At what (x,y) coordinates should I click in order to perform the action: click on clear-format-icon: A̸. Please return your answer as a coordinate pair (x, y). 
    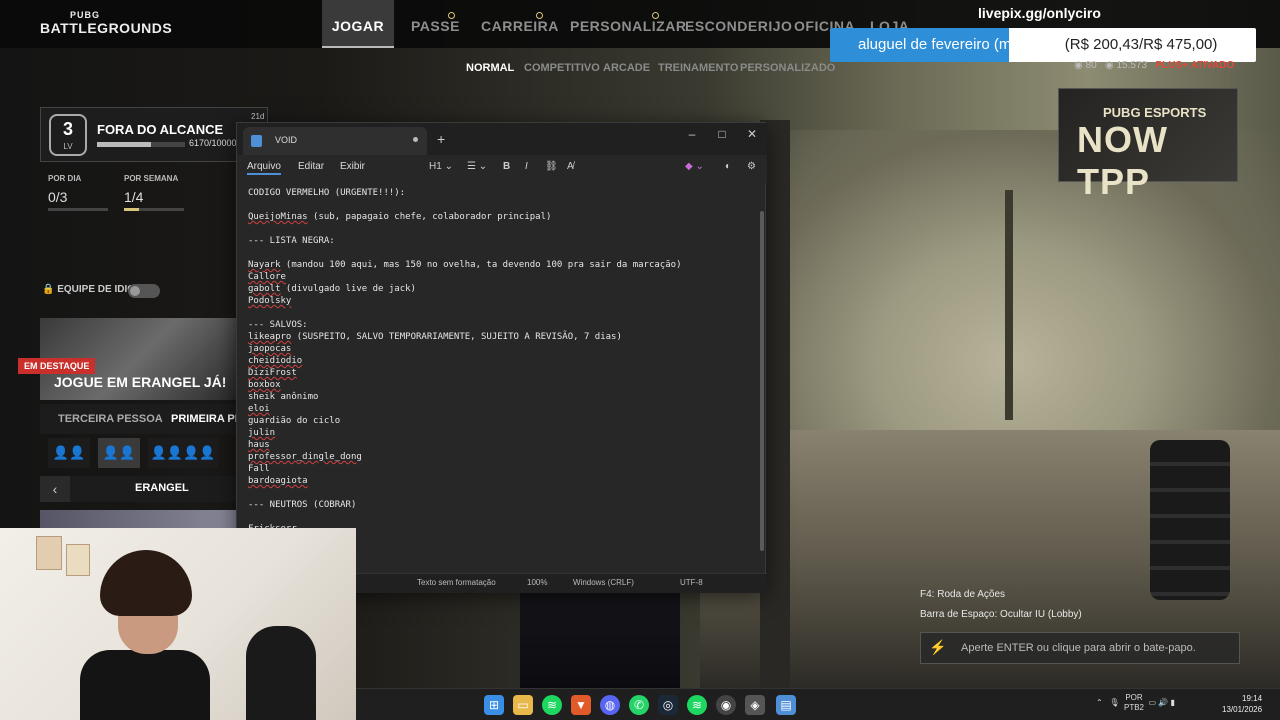
    Looking at the image, I should click on (570, 166).